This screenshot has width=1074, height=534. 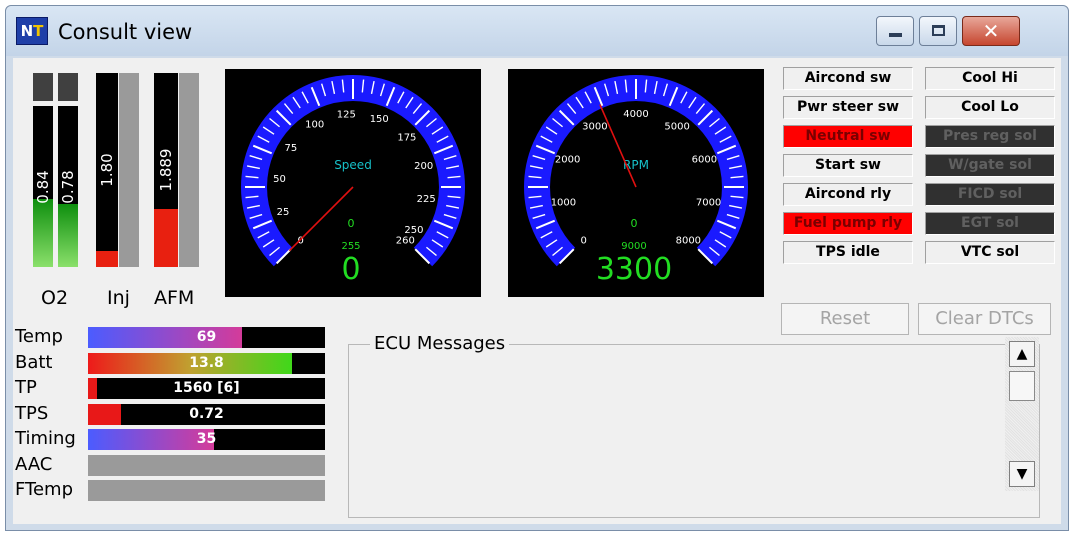 I want to click on rpm-scale-label: 7000, so click(x=708, y=202).